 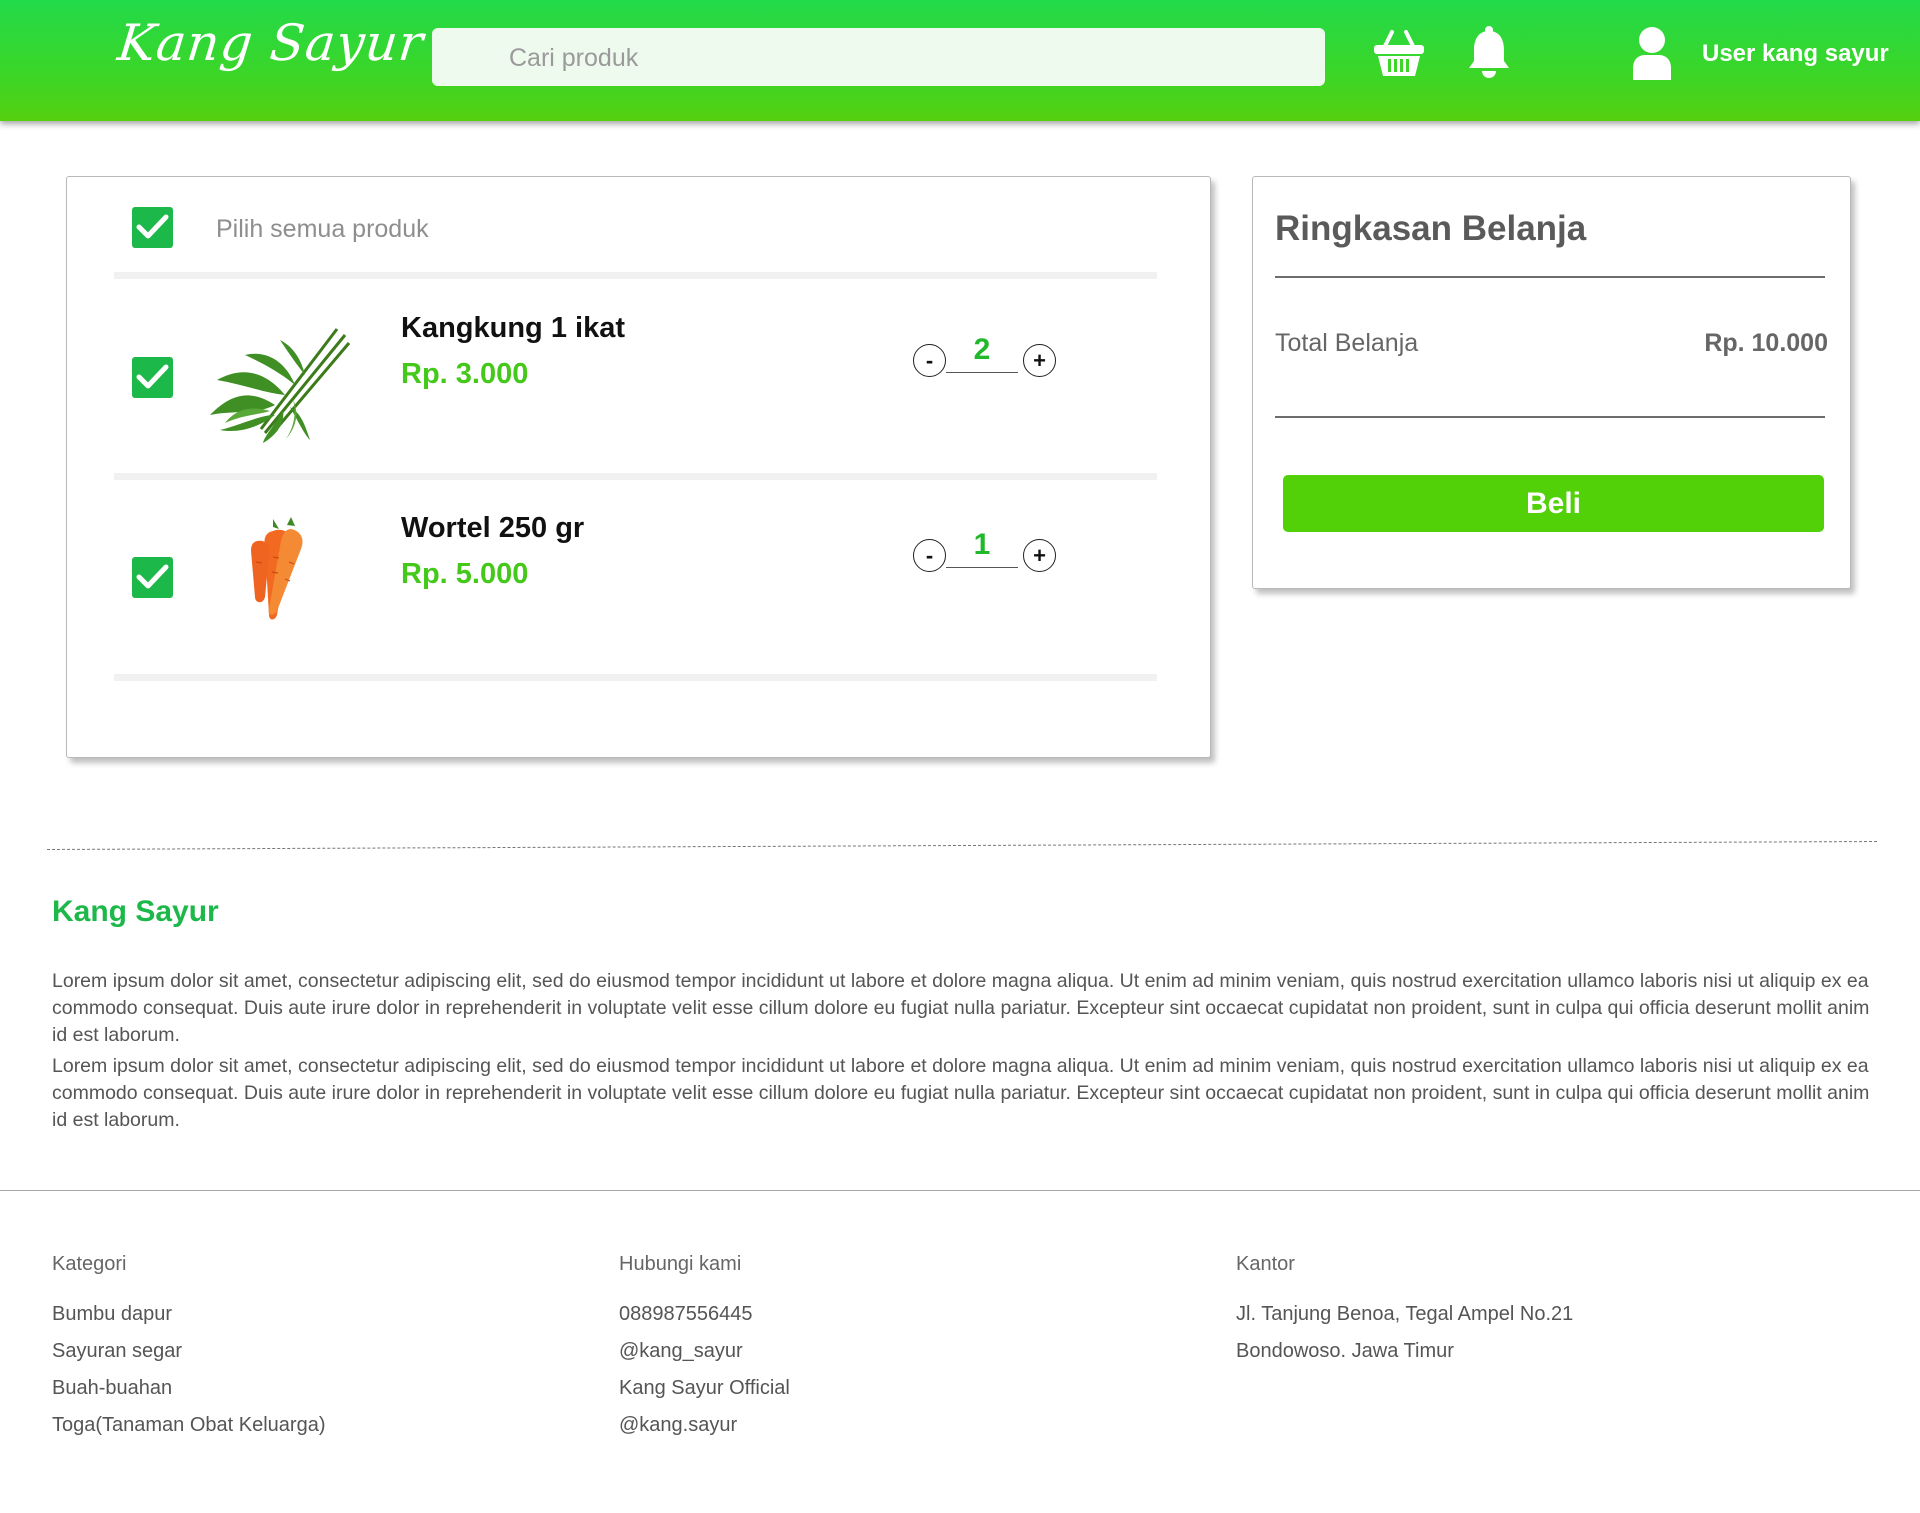 I want to click on summary-title: Ringkasan Belanja, so click(x=1431, y=228).